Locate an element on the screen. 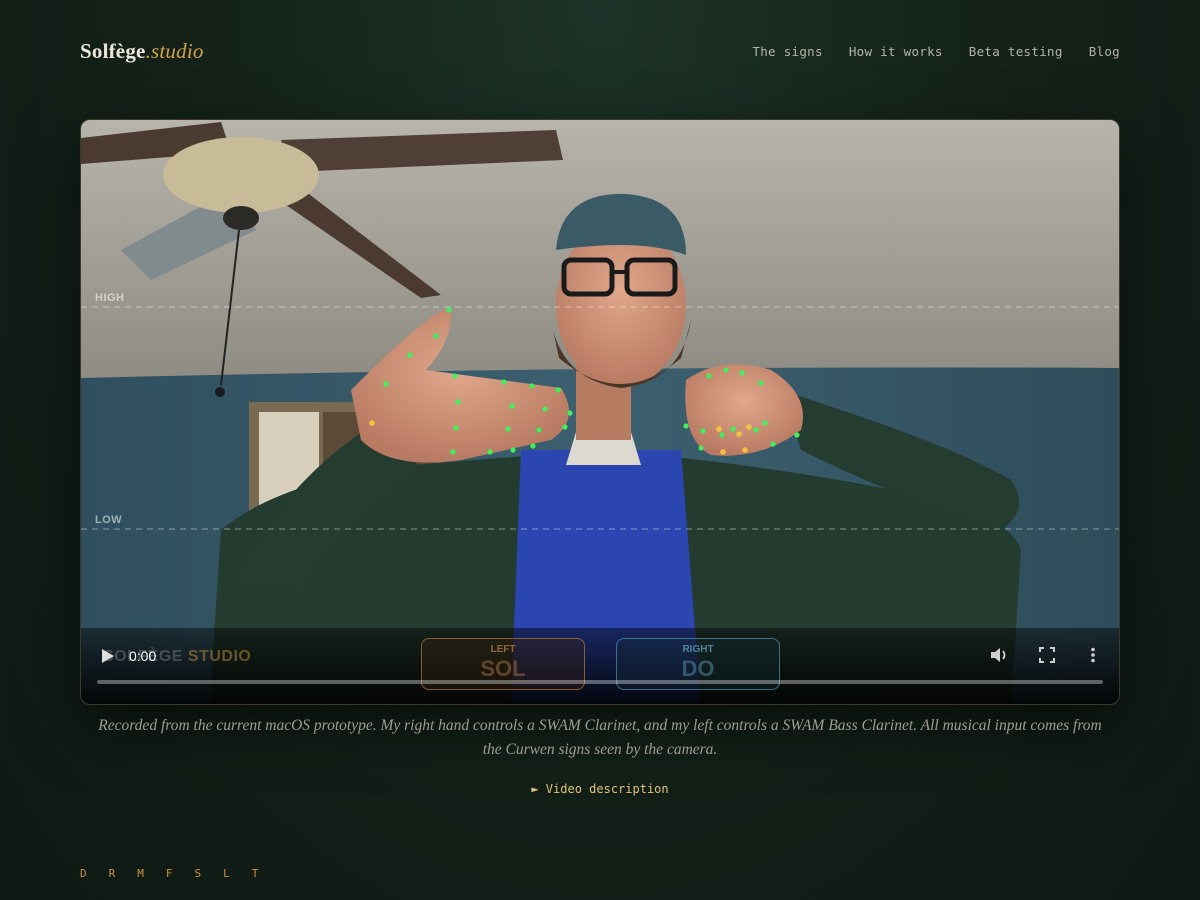 This screenshot has width=1200, height=900. guide-label-high: HIGH is located at coordinates (110, 298).